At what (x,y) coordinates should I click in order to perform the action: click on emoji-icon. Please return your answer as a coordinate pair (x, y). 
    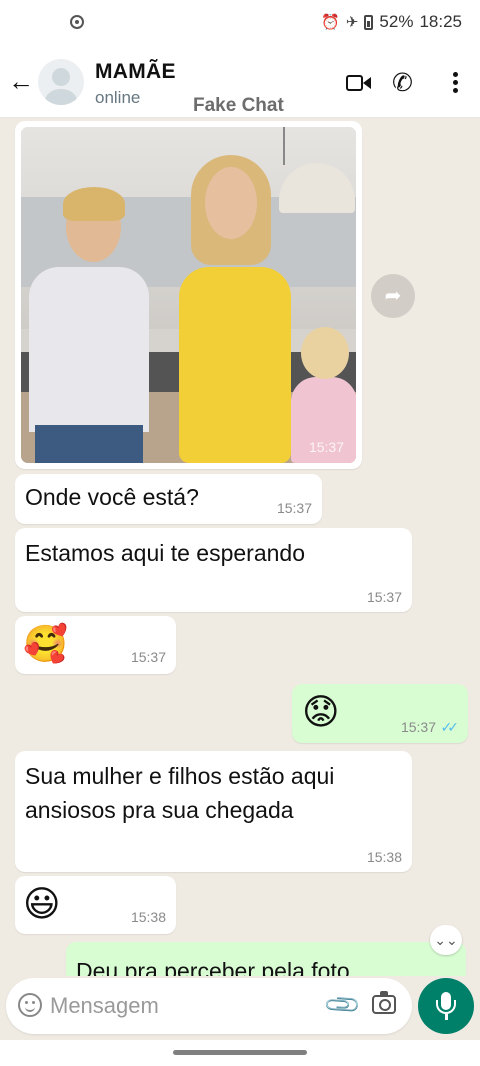
    Looking at the image, I should click on (30, 1005).